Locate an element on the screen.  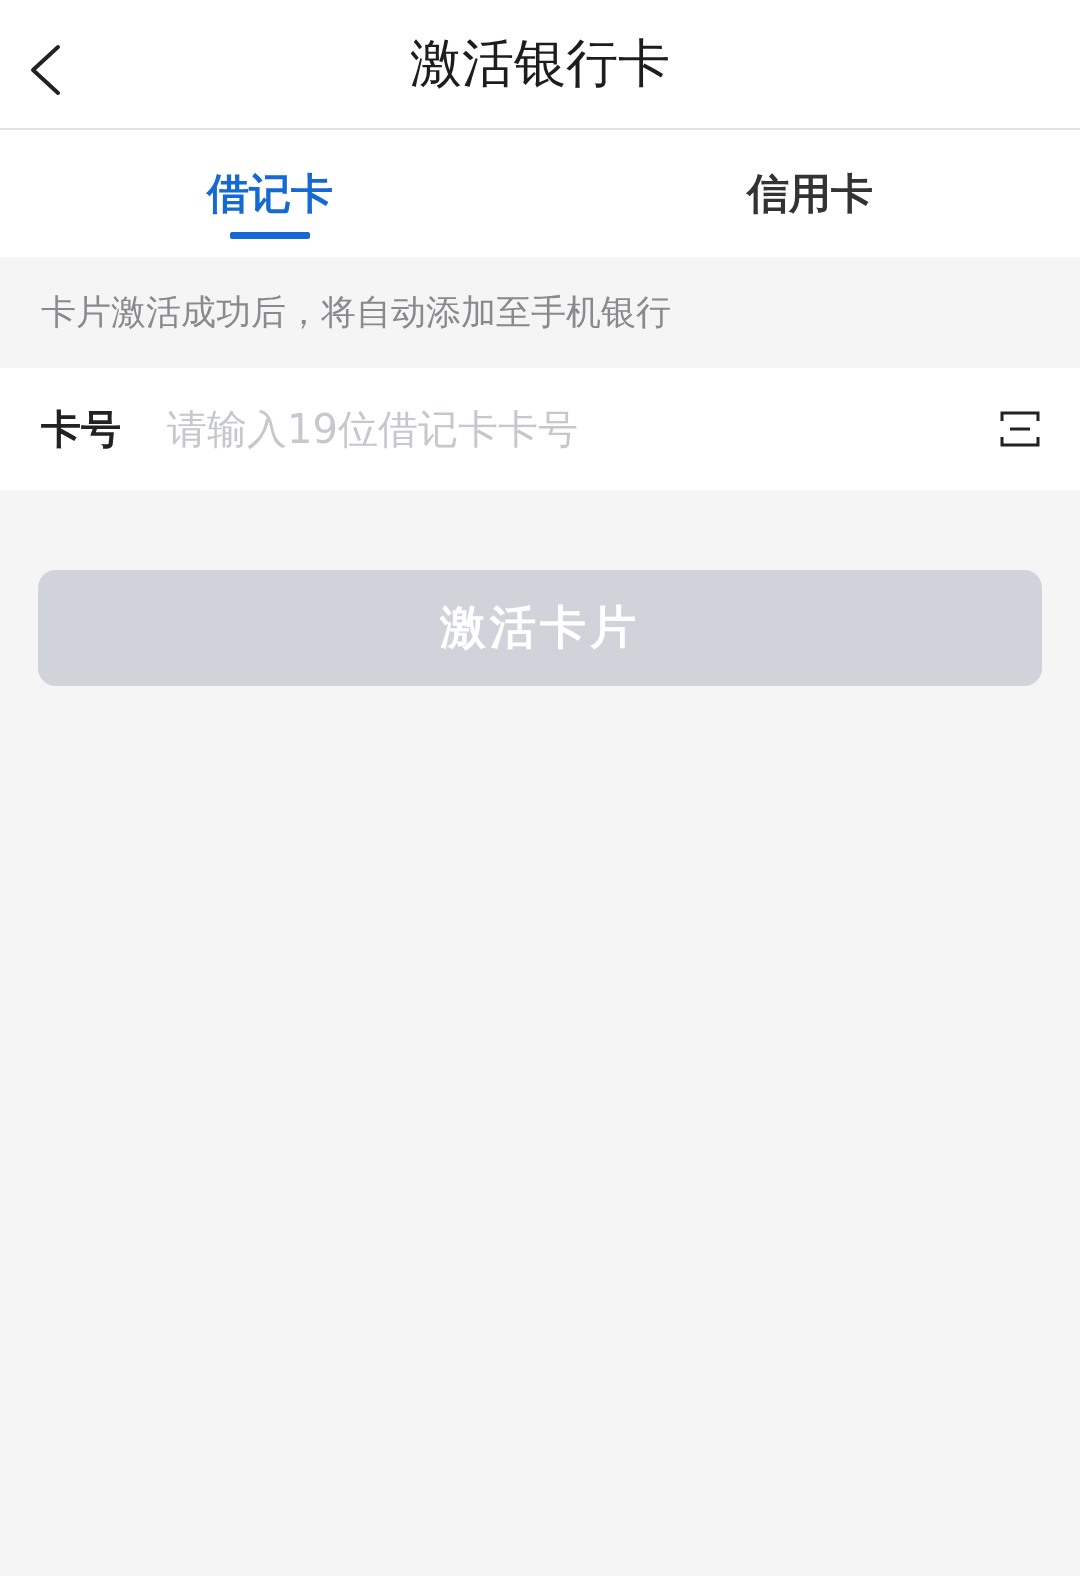
scan-icon is located at coordinates (1020, 429).